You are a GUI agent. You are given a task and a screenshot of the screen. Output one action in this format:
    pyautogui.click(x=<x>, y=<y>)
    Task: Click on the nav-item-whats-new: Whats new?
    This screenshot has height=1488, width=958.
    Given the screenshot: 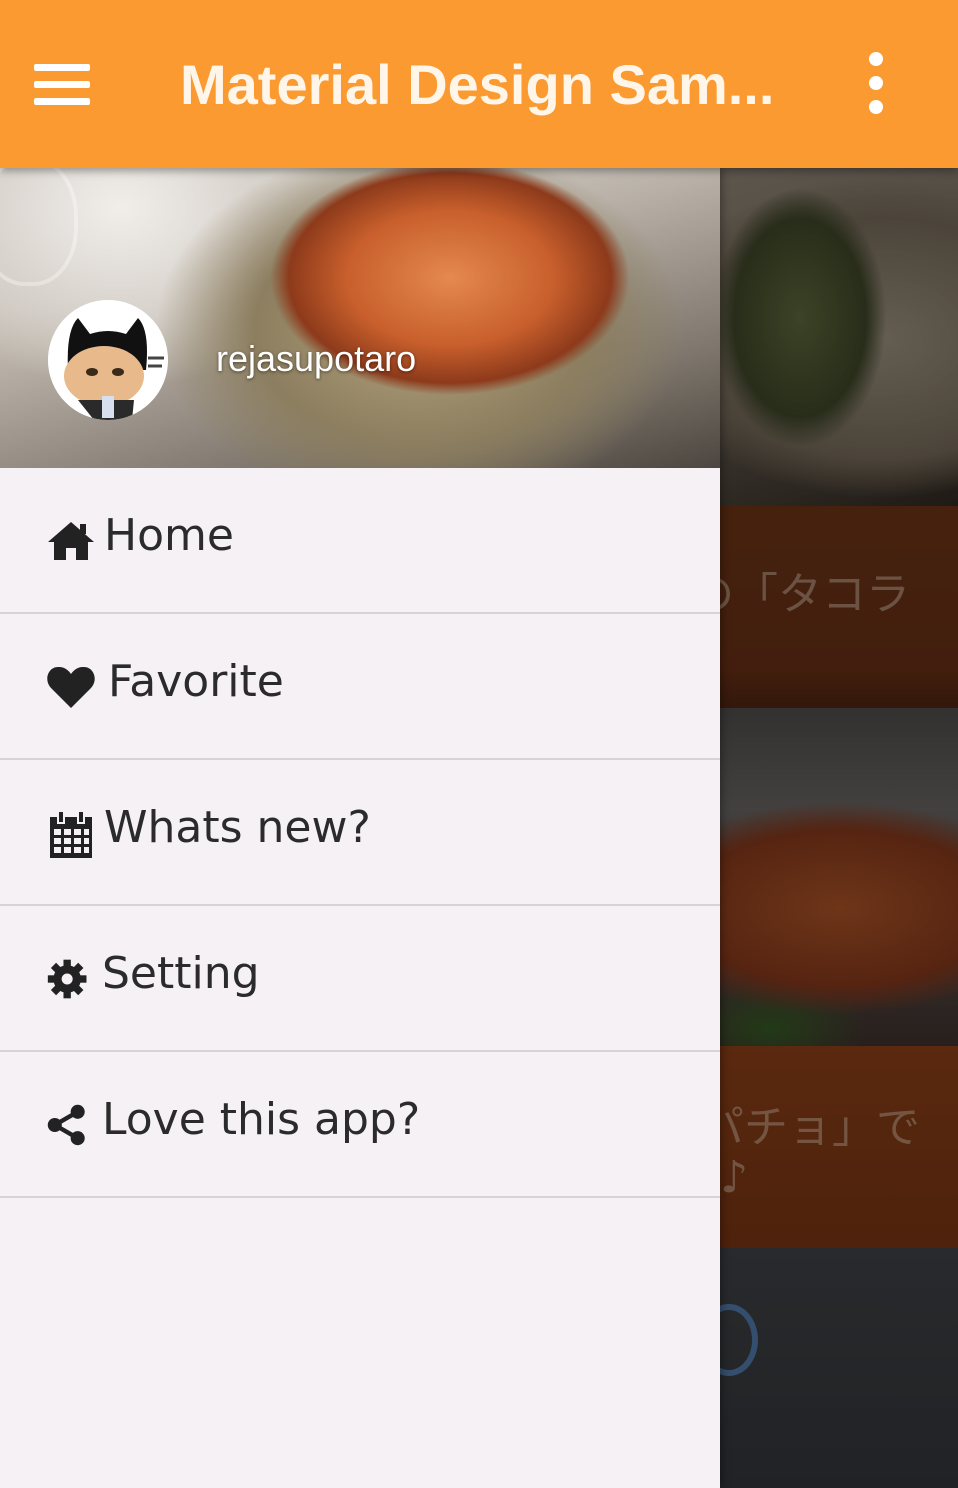 What is the action you would take?
    pyautogui.click(x=360, y=833)
    